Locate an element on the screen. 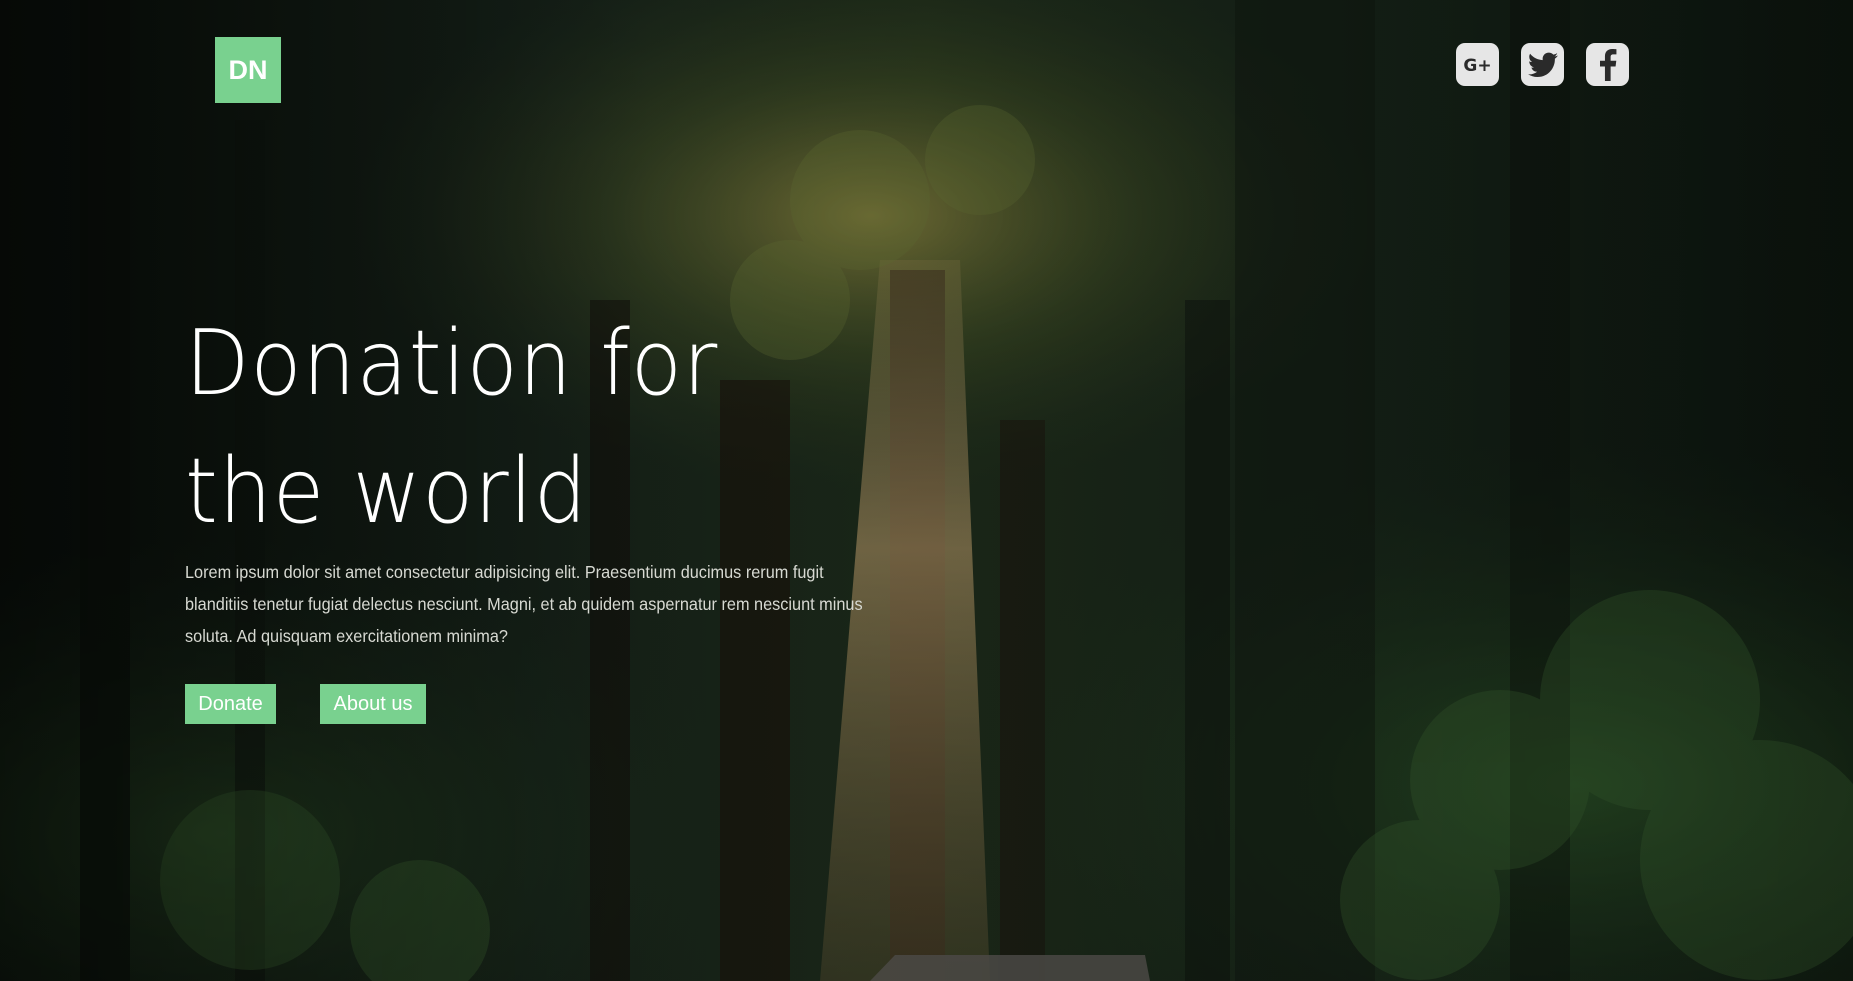 The height and width of the screenshot is (981, 1853). hero-title: Donation for the world is located at coordinates (452, 427).